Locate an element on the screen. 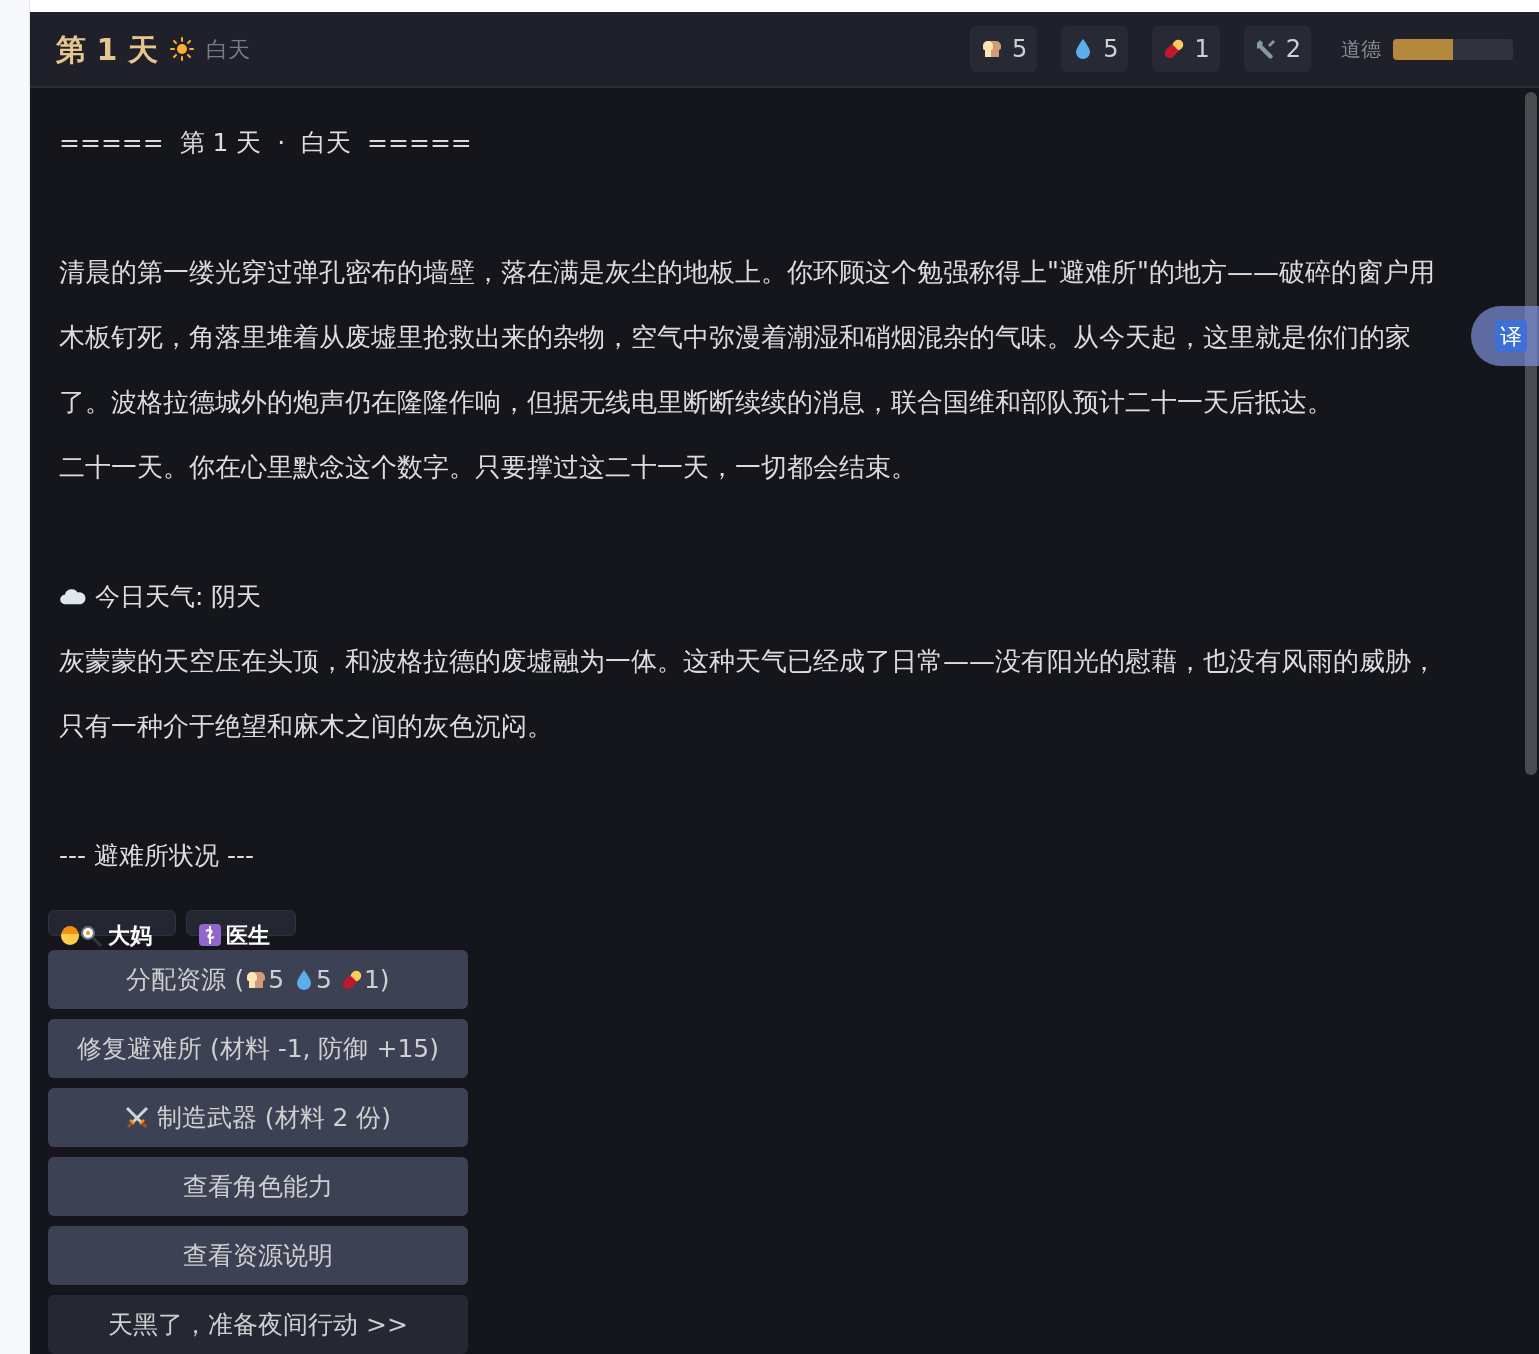 The width and height of the screenshot is (1539, 1354). morale-label: 道德 is located at coordinates (1361, 49).